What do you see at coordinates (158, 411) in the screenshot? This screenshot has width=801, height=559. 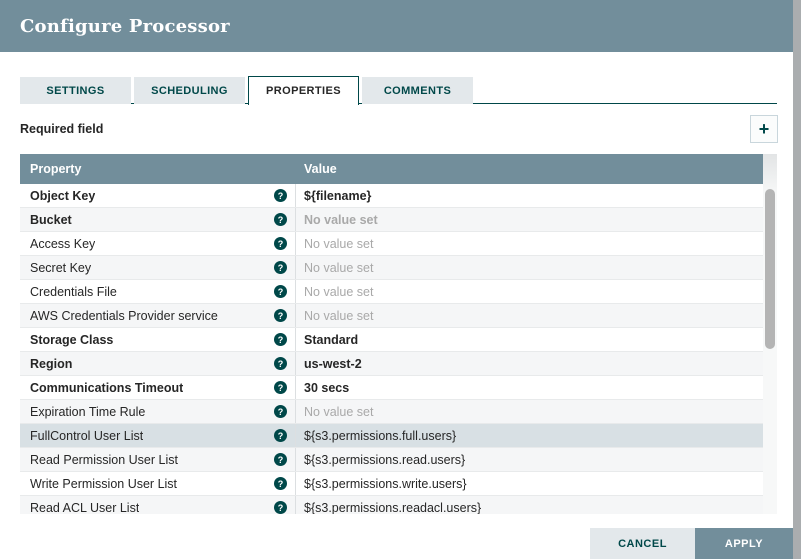 I see `property-name-cell: Expiration Time Rule?` at bounding box center [158, 411].